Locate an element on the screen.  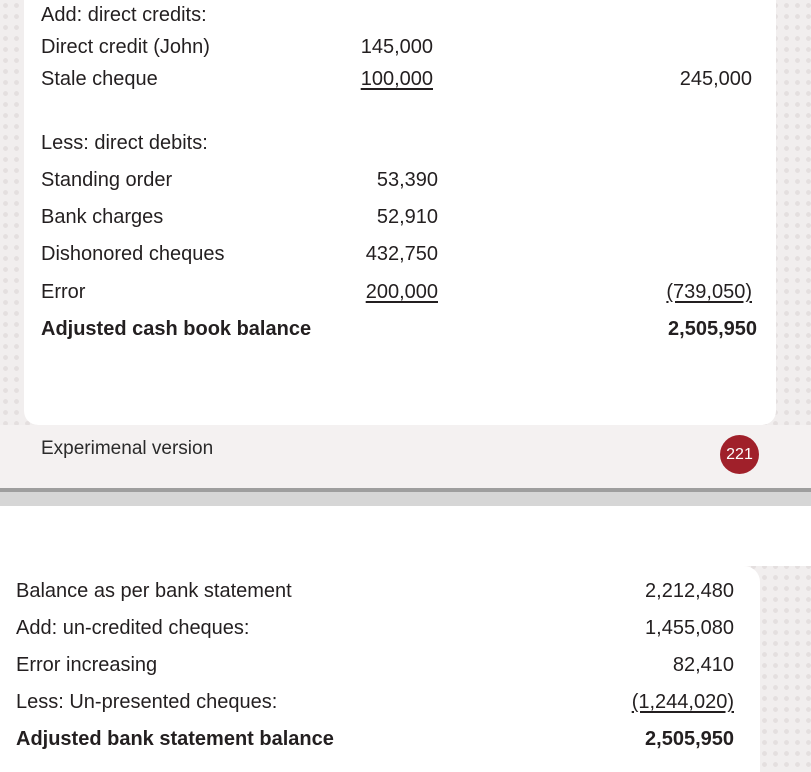
direct-credits-total: 245,000 is located at coordinates (715, 79).